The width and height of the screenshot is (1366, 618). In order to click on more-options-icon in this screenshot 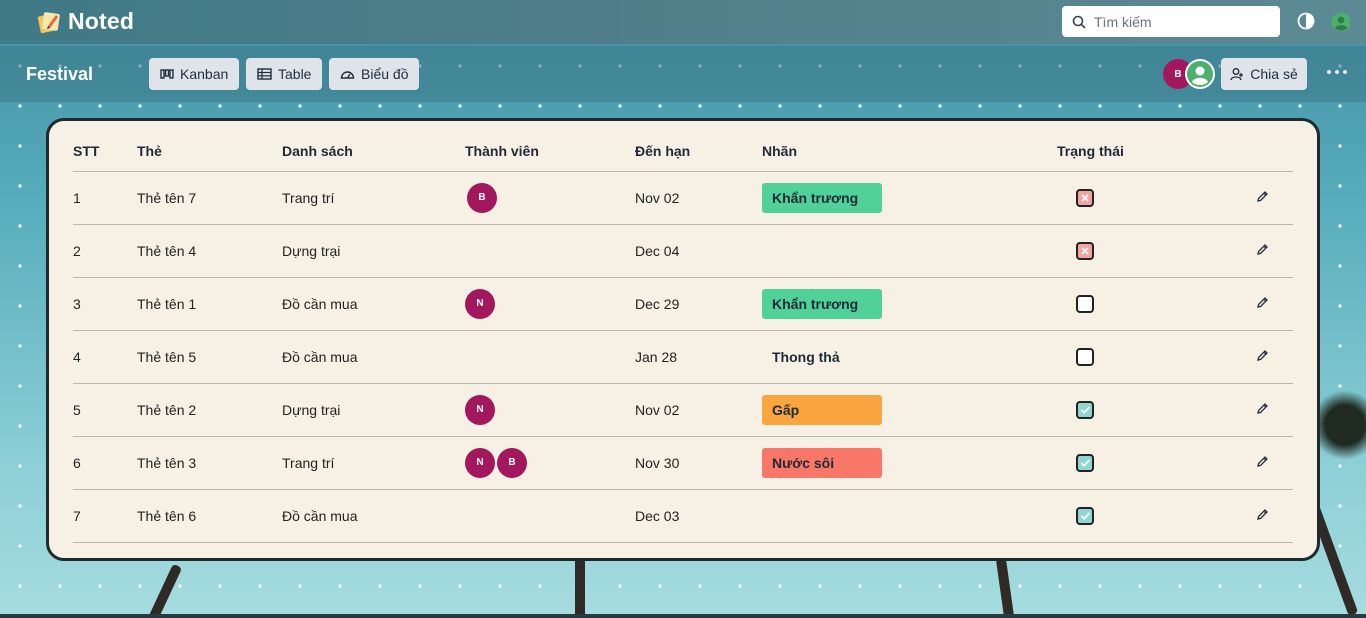, I will do `click(1337, 72)`.